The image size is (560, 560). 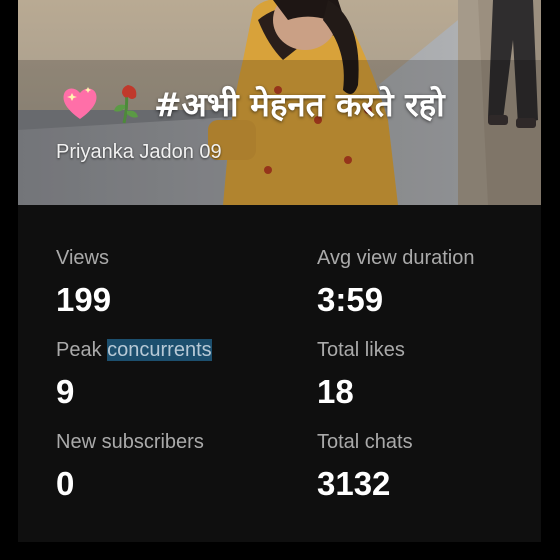 What do you see at coordinates (65, 483) in the screenshot?
I see `new-subscribers-value: 0` at bounding box center [65, 483].